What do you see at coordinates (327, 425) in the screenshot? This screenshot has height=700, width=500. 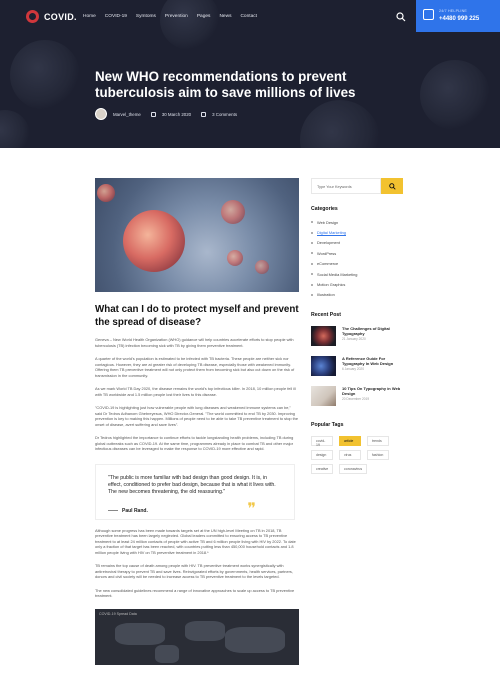 I see `popular-tags-title: Popular Tags` at bounding box center [327, 425].